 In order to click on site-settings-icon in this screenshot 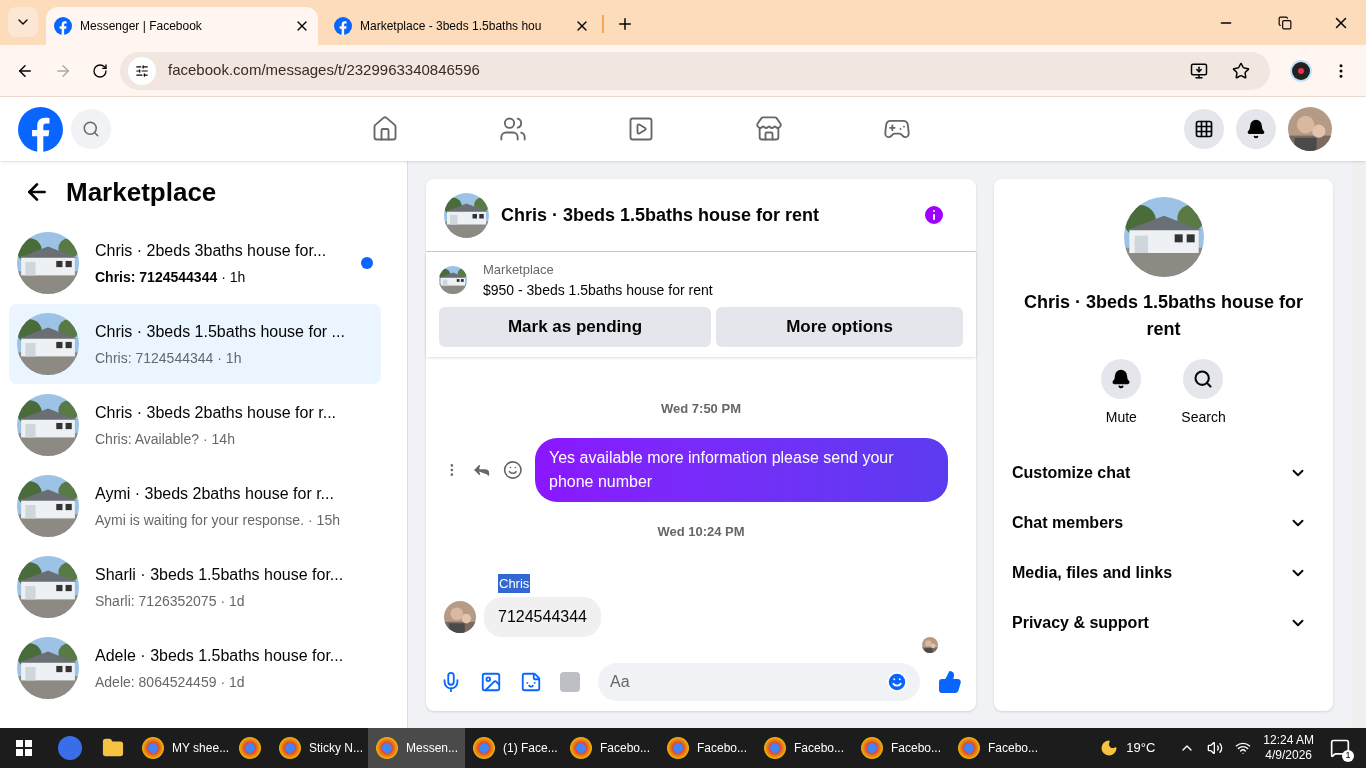, I will do `click(142, 70)`.